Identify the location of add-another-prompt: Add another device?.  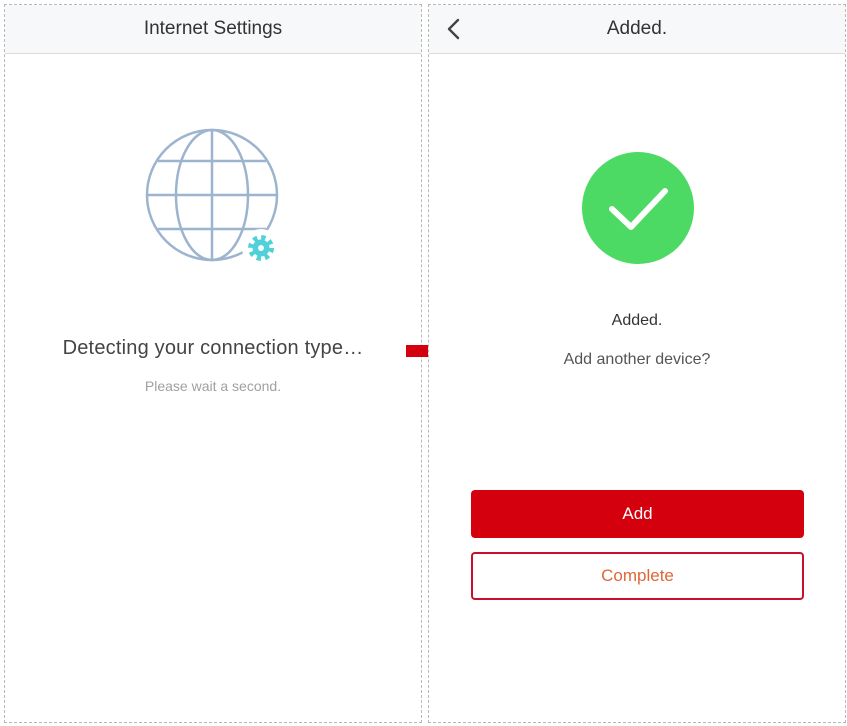
(637, 359).